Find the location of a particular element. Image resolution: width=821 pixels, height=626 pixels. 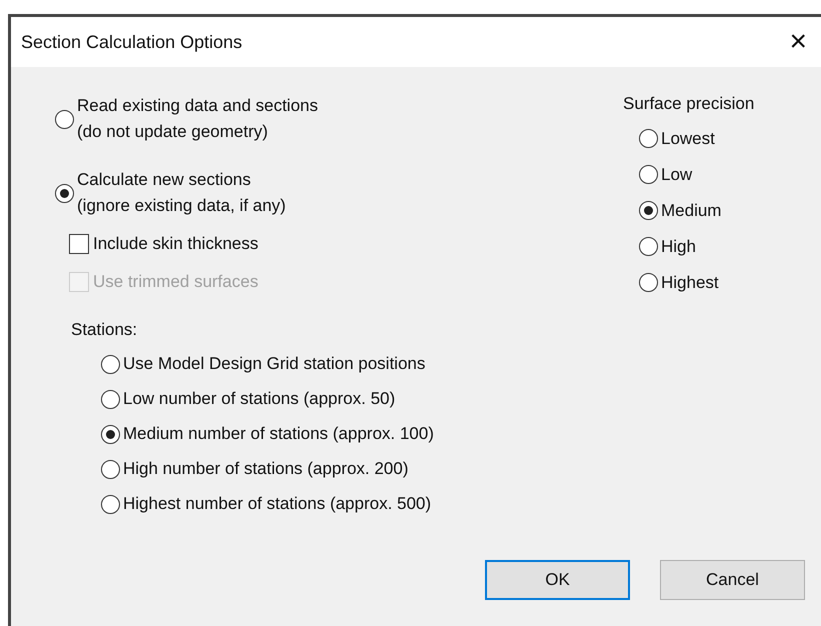

station-option-label: Medium number of stations (approx. 100) is located at coordinates (278, 434).